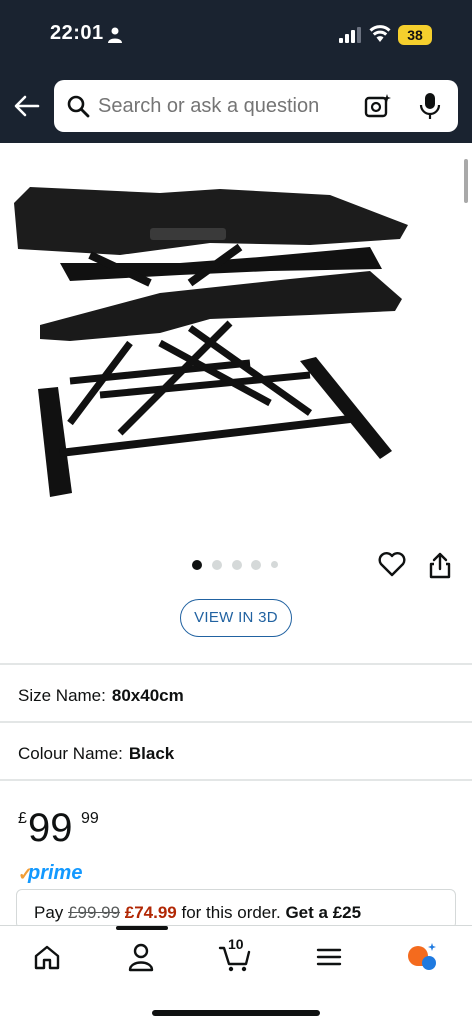  I want to click on scroll-indicator, so click(466, 181).